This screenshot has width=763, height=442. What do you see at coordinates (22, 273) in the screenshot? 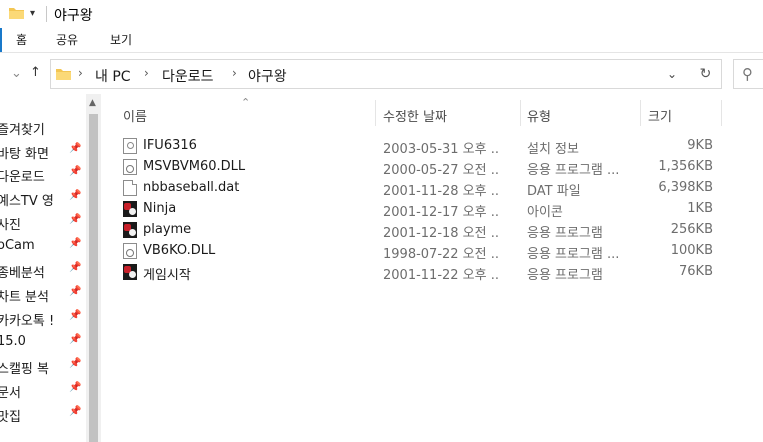
I see `nav-item-label: 종베분석` at bounding box center [22, 273].